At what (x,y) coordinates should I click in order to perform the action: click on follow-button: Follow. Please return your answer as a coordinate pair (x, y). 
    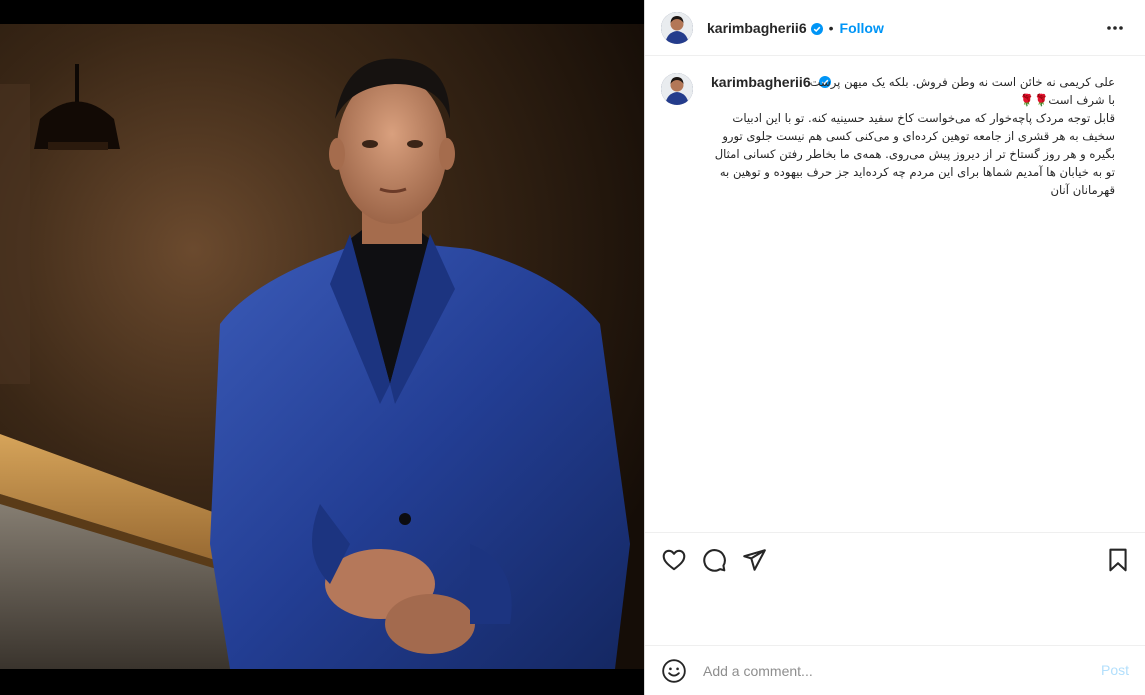
    Looking at the image, I should click on (862, 28).